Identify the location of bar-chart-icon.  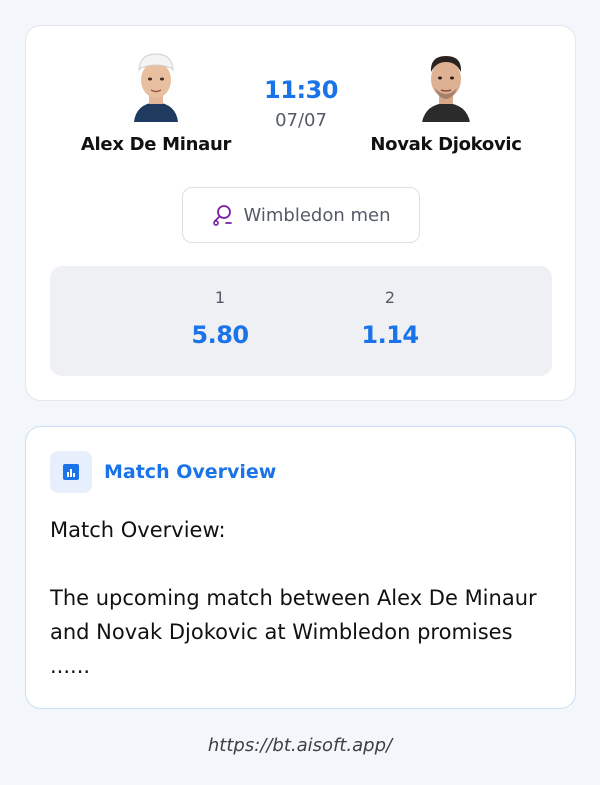
(71, 472).